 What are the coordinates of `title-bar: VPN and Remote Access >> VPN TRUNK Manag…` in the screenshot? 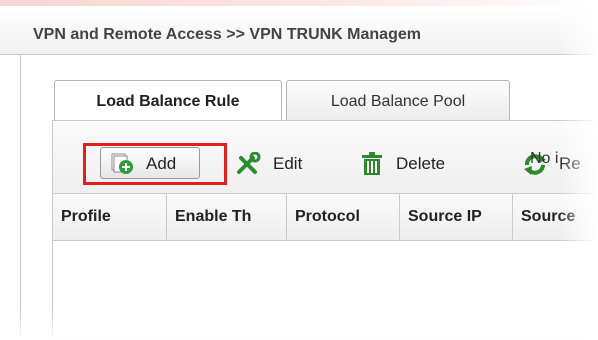 It's located at (299, 30).